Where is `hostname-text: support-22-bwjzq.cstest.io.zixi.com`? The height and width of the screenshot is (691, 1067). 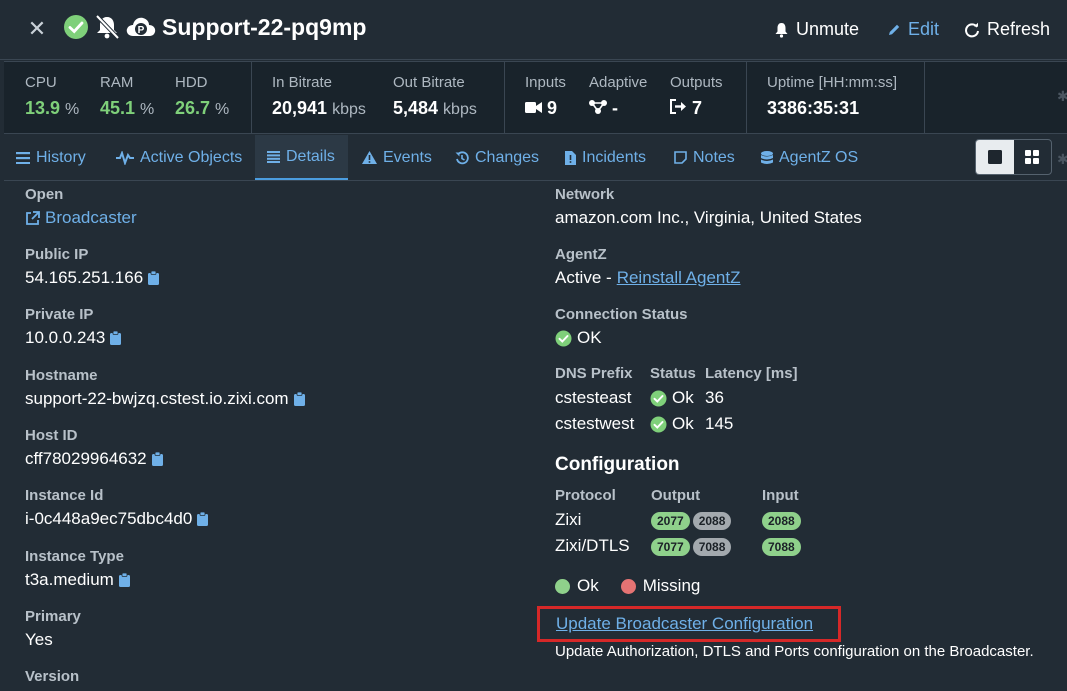 hostname-text: support-22-bwjzq.cstest.io.zixi.com is located at coordinates (157, 398).